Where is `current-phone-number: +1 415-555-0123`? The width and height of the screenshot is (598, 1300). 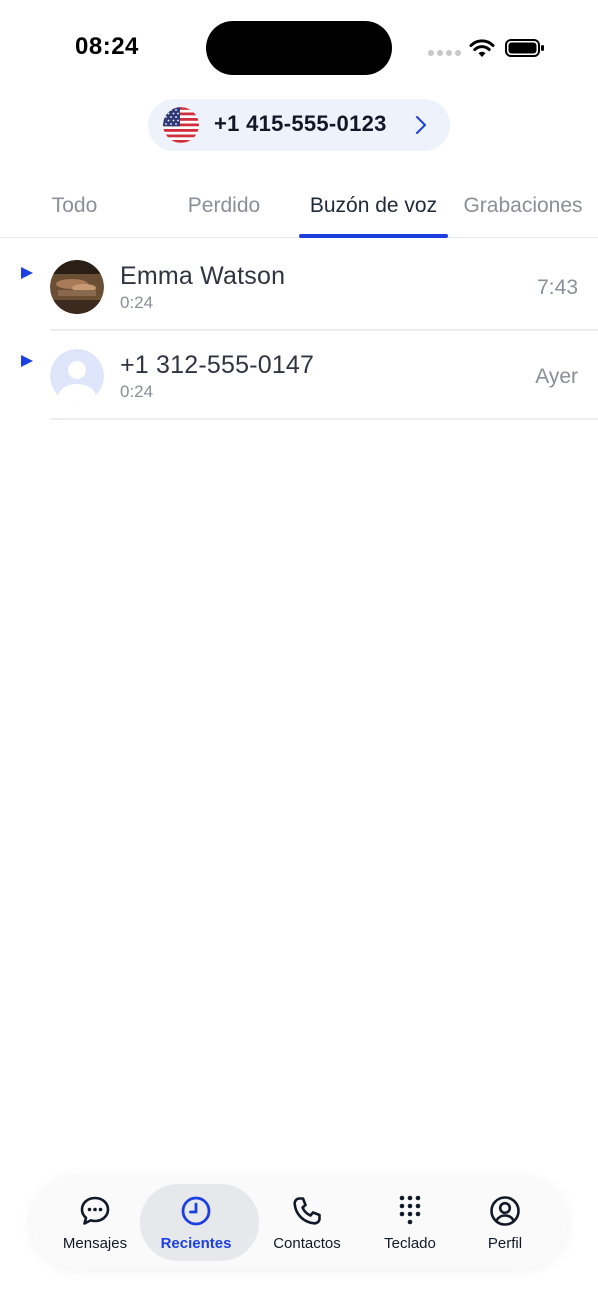 current-phone-number: +1 415-555-0123 is located at coordinates (300, 123).